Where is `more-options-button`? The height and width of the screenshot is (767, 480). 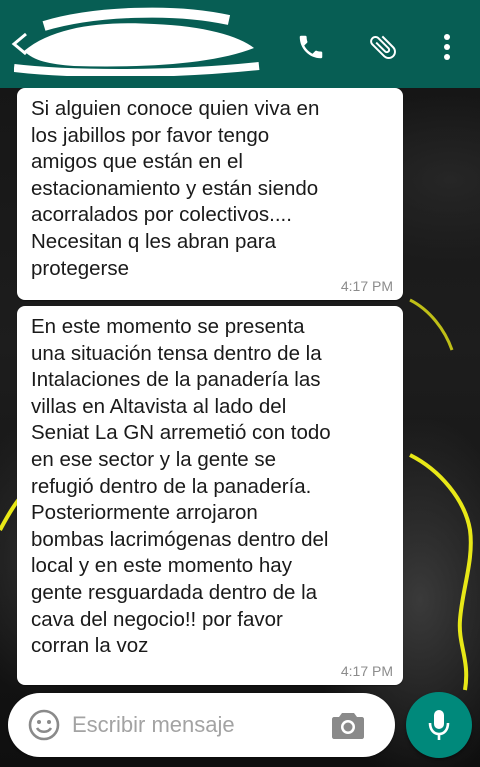 more-options-button is located at coordinates (447, 47).